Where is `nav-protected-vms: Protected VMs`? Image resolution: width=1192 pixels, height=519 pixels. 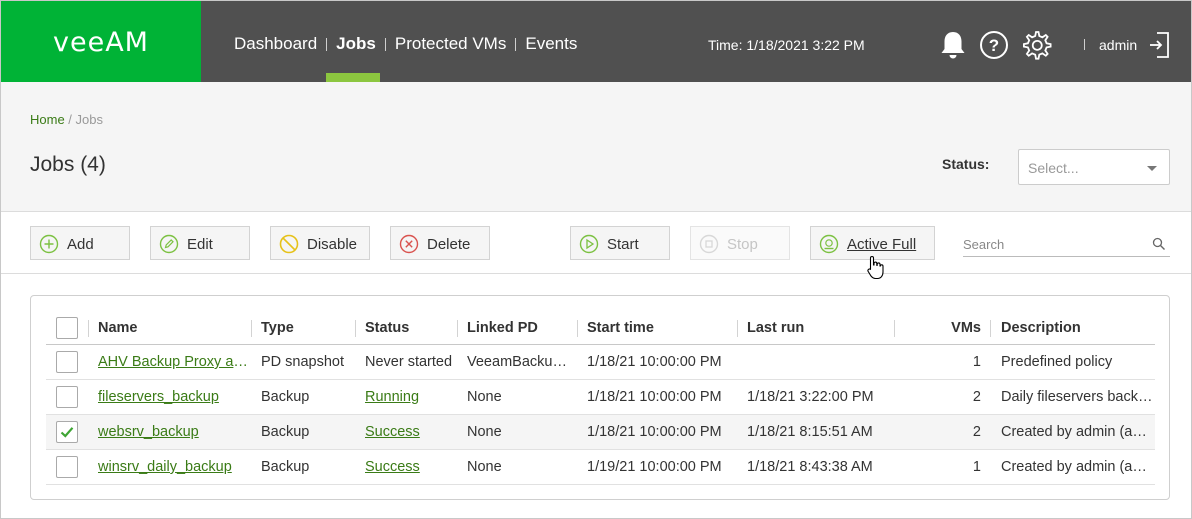
nav-protected-vms: Protected VMs is located at coordinates (451, 44).